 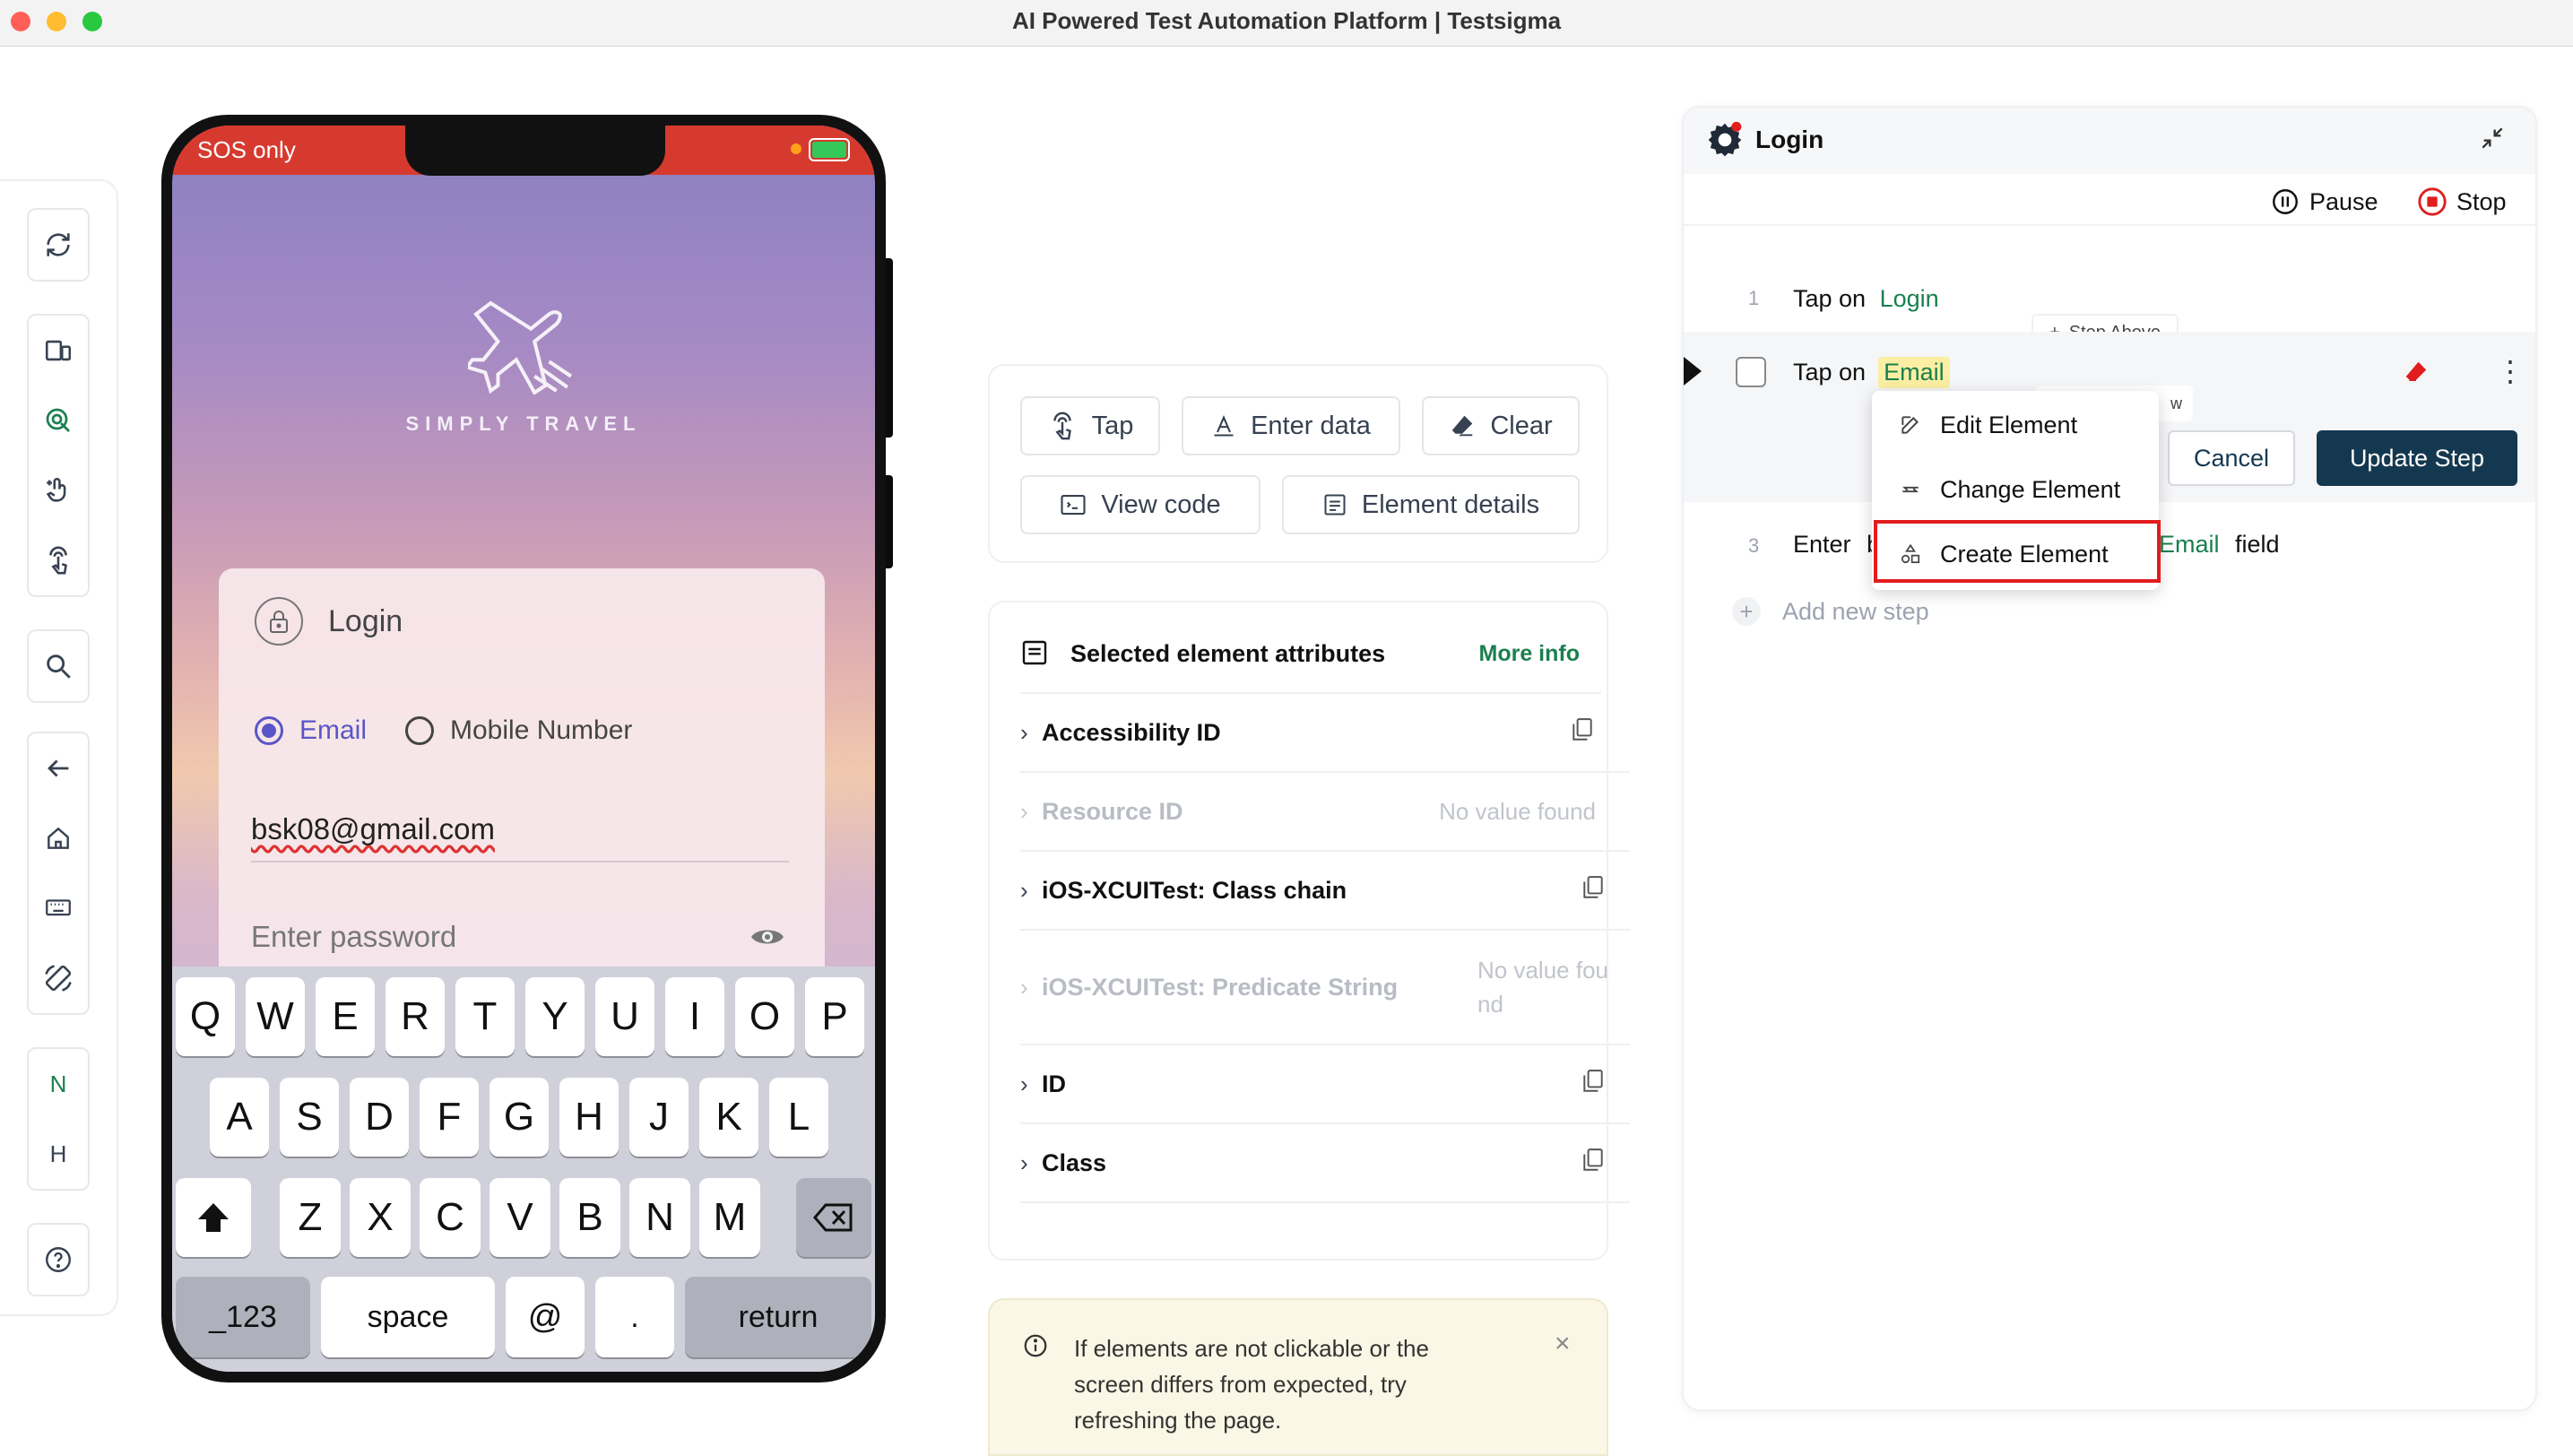 I want to click on key-o: O, so click(x=764, y=1017).